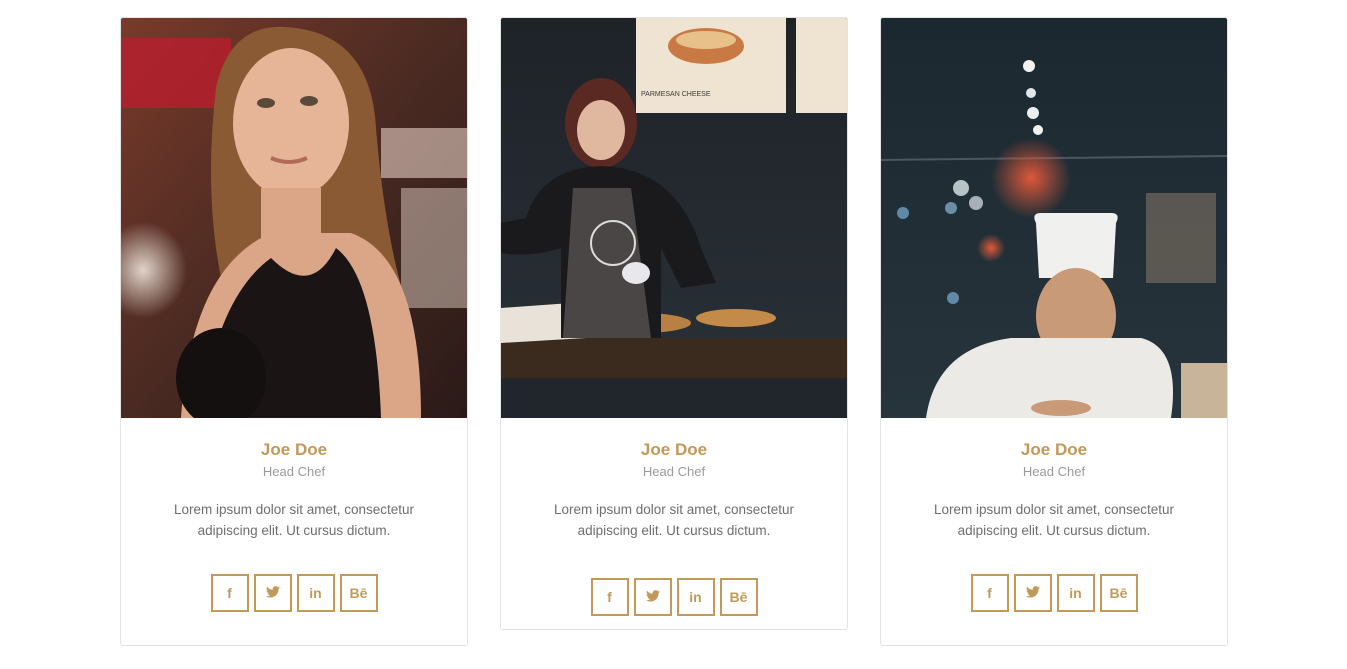  I want to click on menu-board-text: PARMESAN CHEESE, so click(676, 94).